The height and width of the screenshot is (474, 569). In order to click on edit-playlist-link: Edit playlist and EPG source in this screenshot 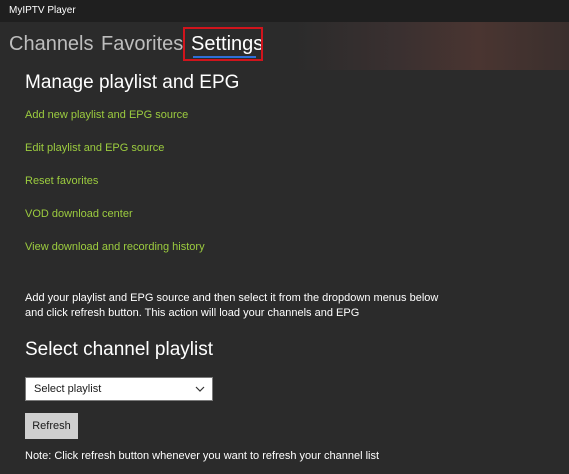, I will do `click(94, 148)`.